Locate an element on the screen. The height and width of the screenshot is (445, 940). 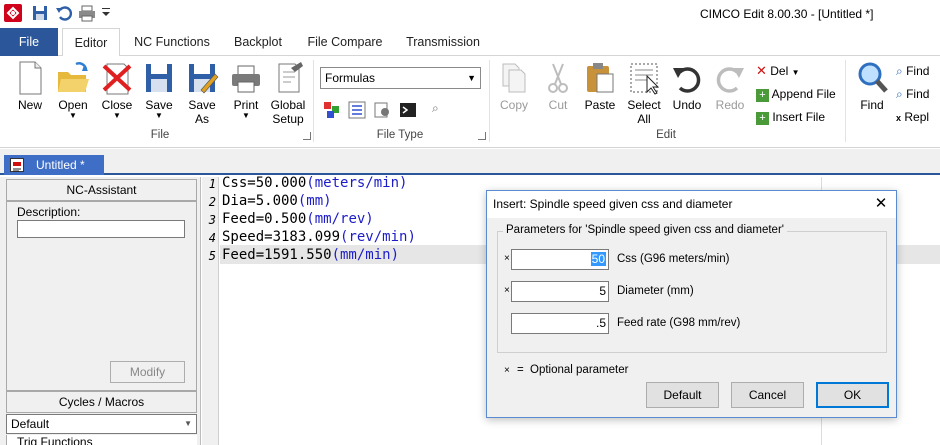
code-assignment: Feed=1591.550 is located at coordinates (277, 255).